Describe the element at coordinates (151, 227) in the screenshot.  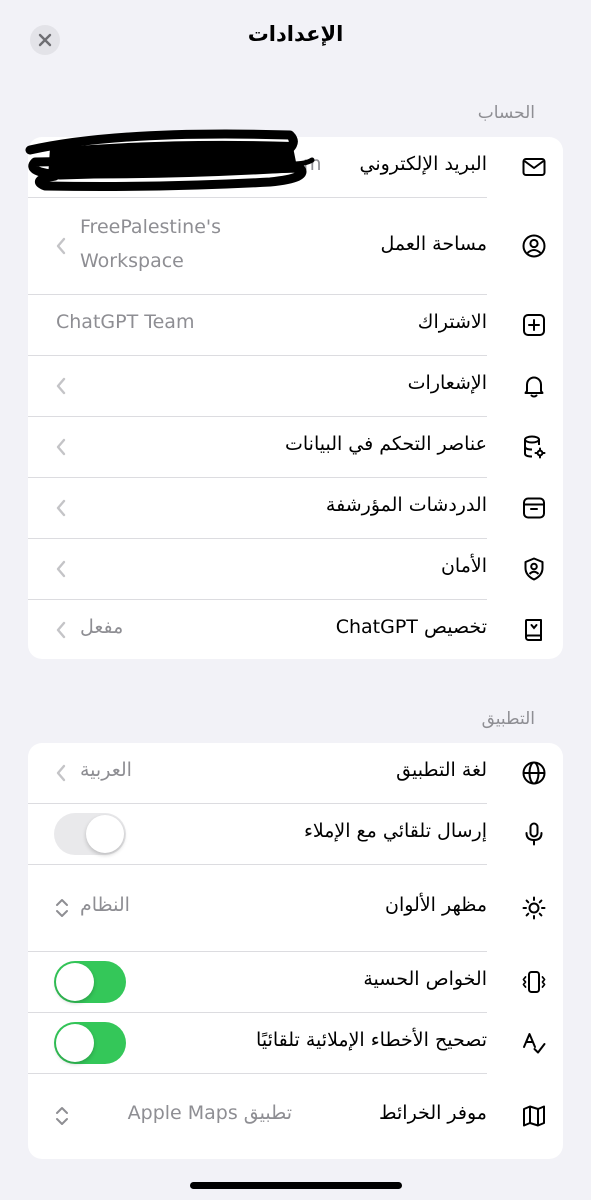
I see `row-workspace-value-line1: FreePalestine's` at that location.